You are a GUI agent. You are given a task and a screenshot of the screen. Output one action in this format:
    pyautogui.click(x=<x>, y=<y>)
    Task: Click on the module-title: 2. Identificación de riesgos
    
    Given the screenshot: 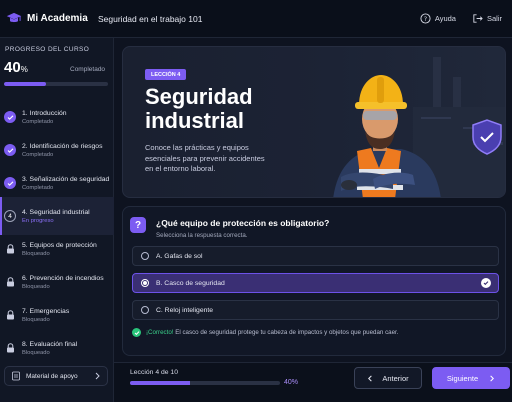 What is the action you would take?
    pyautogui.click(x=62, y=146)
    